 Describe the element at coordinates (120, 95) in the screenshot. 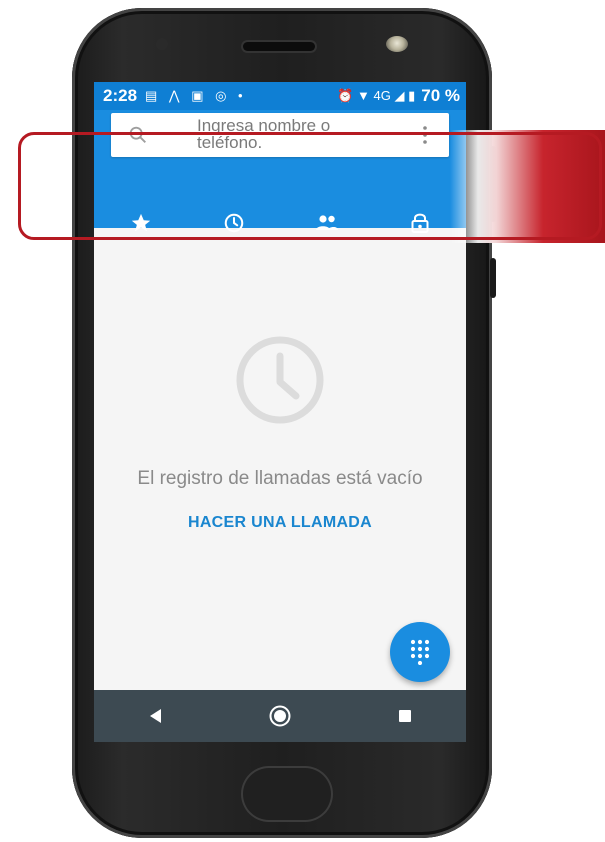

I see `status-time: 2:28` at that location.